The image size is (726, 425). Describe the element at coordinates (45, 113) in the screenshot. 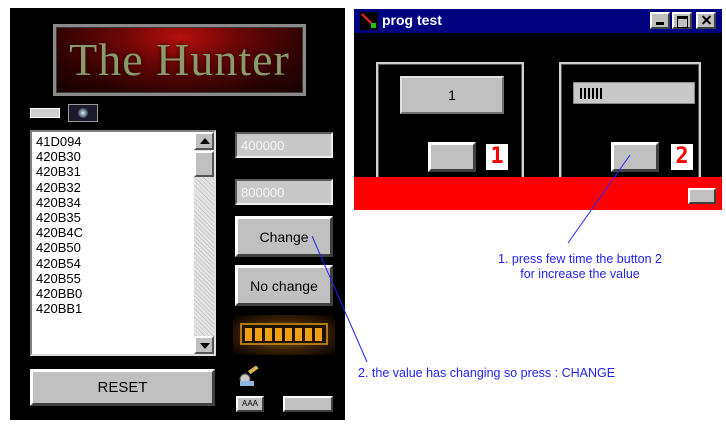

I see `small-toggle-button` at that location.